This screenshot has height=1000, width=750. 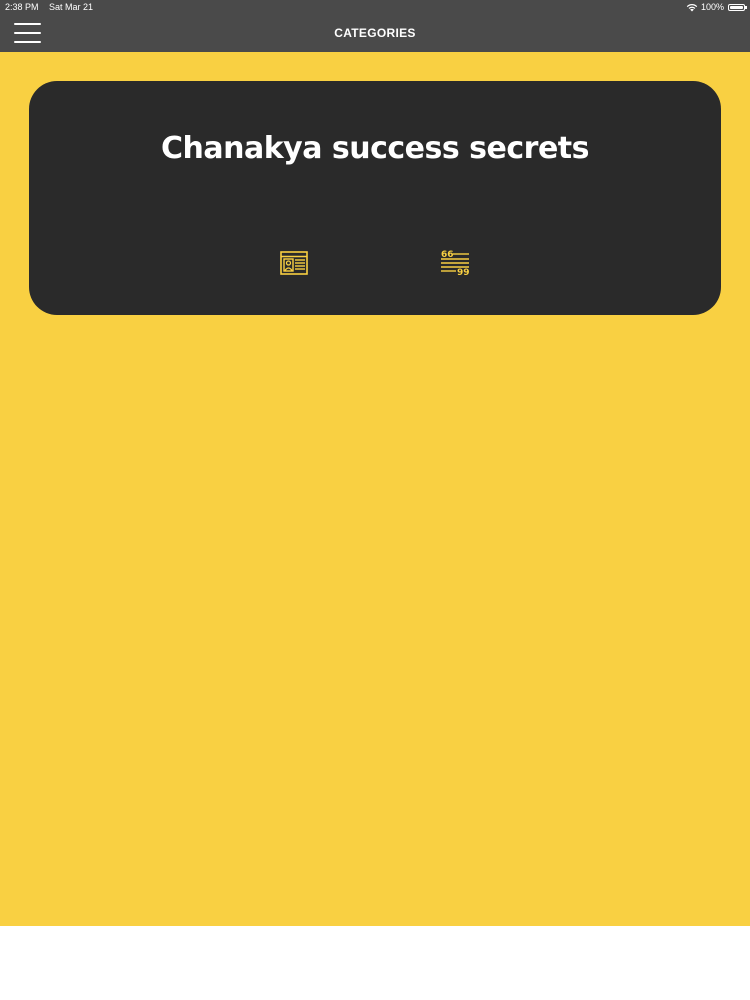 I want to click on quotes-list-icon: 66 99, so click(x=455, y=263).